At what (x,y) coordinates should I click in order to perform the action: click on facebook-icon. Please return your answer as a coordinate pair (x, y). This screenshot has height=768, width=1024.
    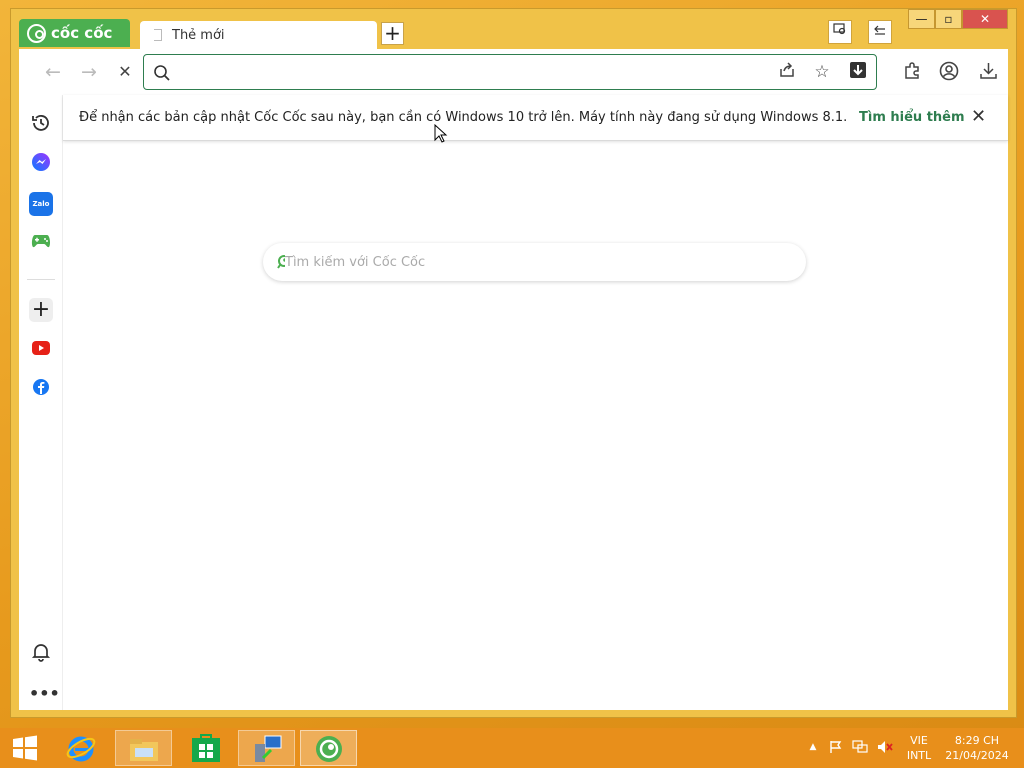
    Looking at the image, I should click on (41, 390).